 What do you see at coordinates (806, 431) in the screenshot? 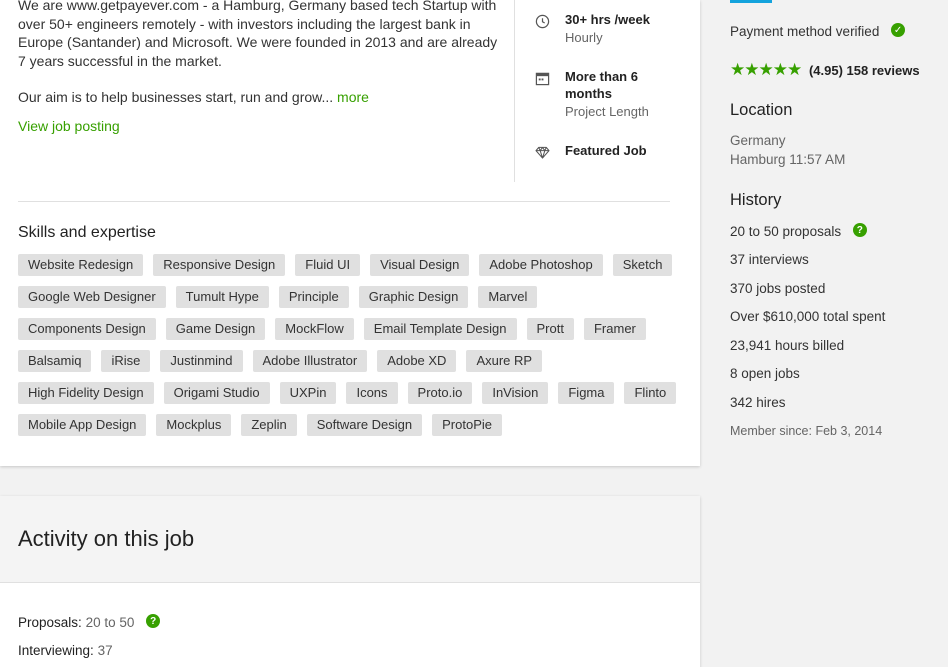
I see `member-since: Member since: Feb 3, 2014` at bounding box center [806, 431].